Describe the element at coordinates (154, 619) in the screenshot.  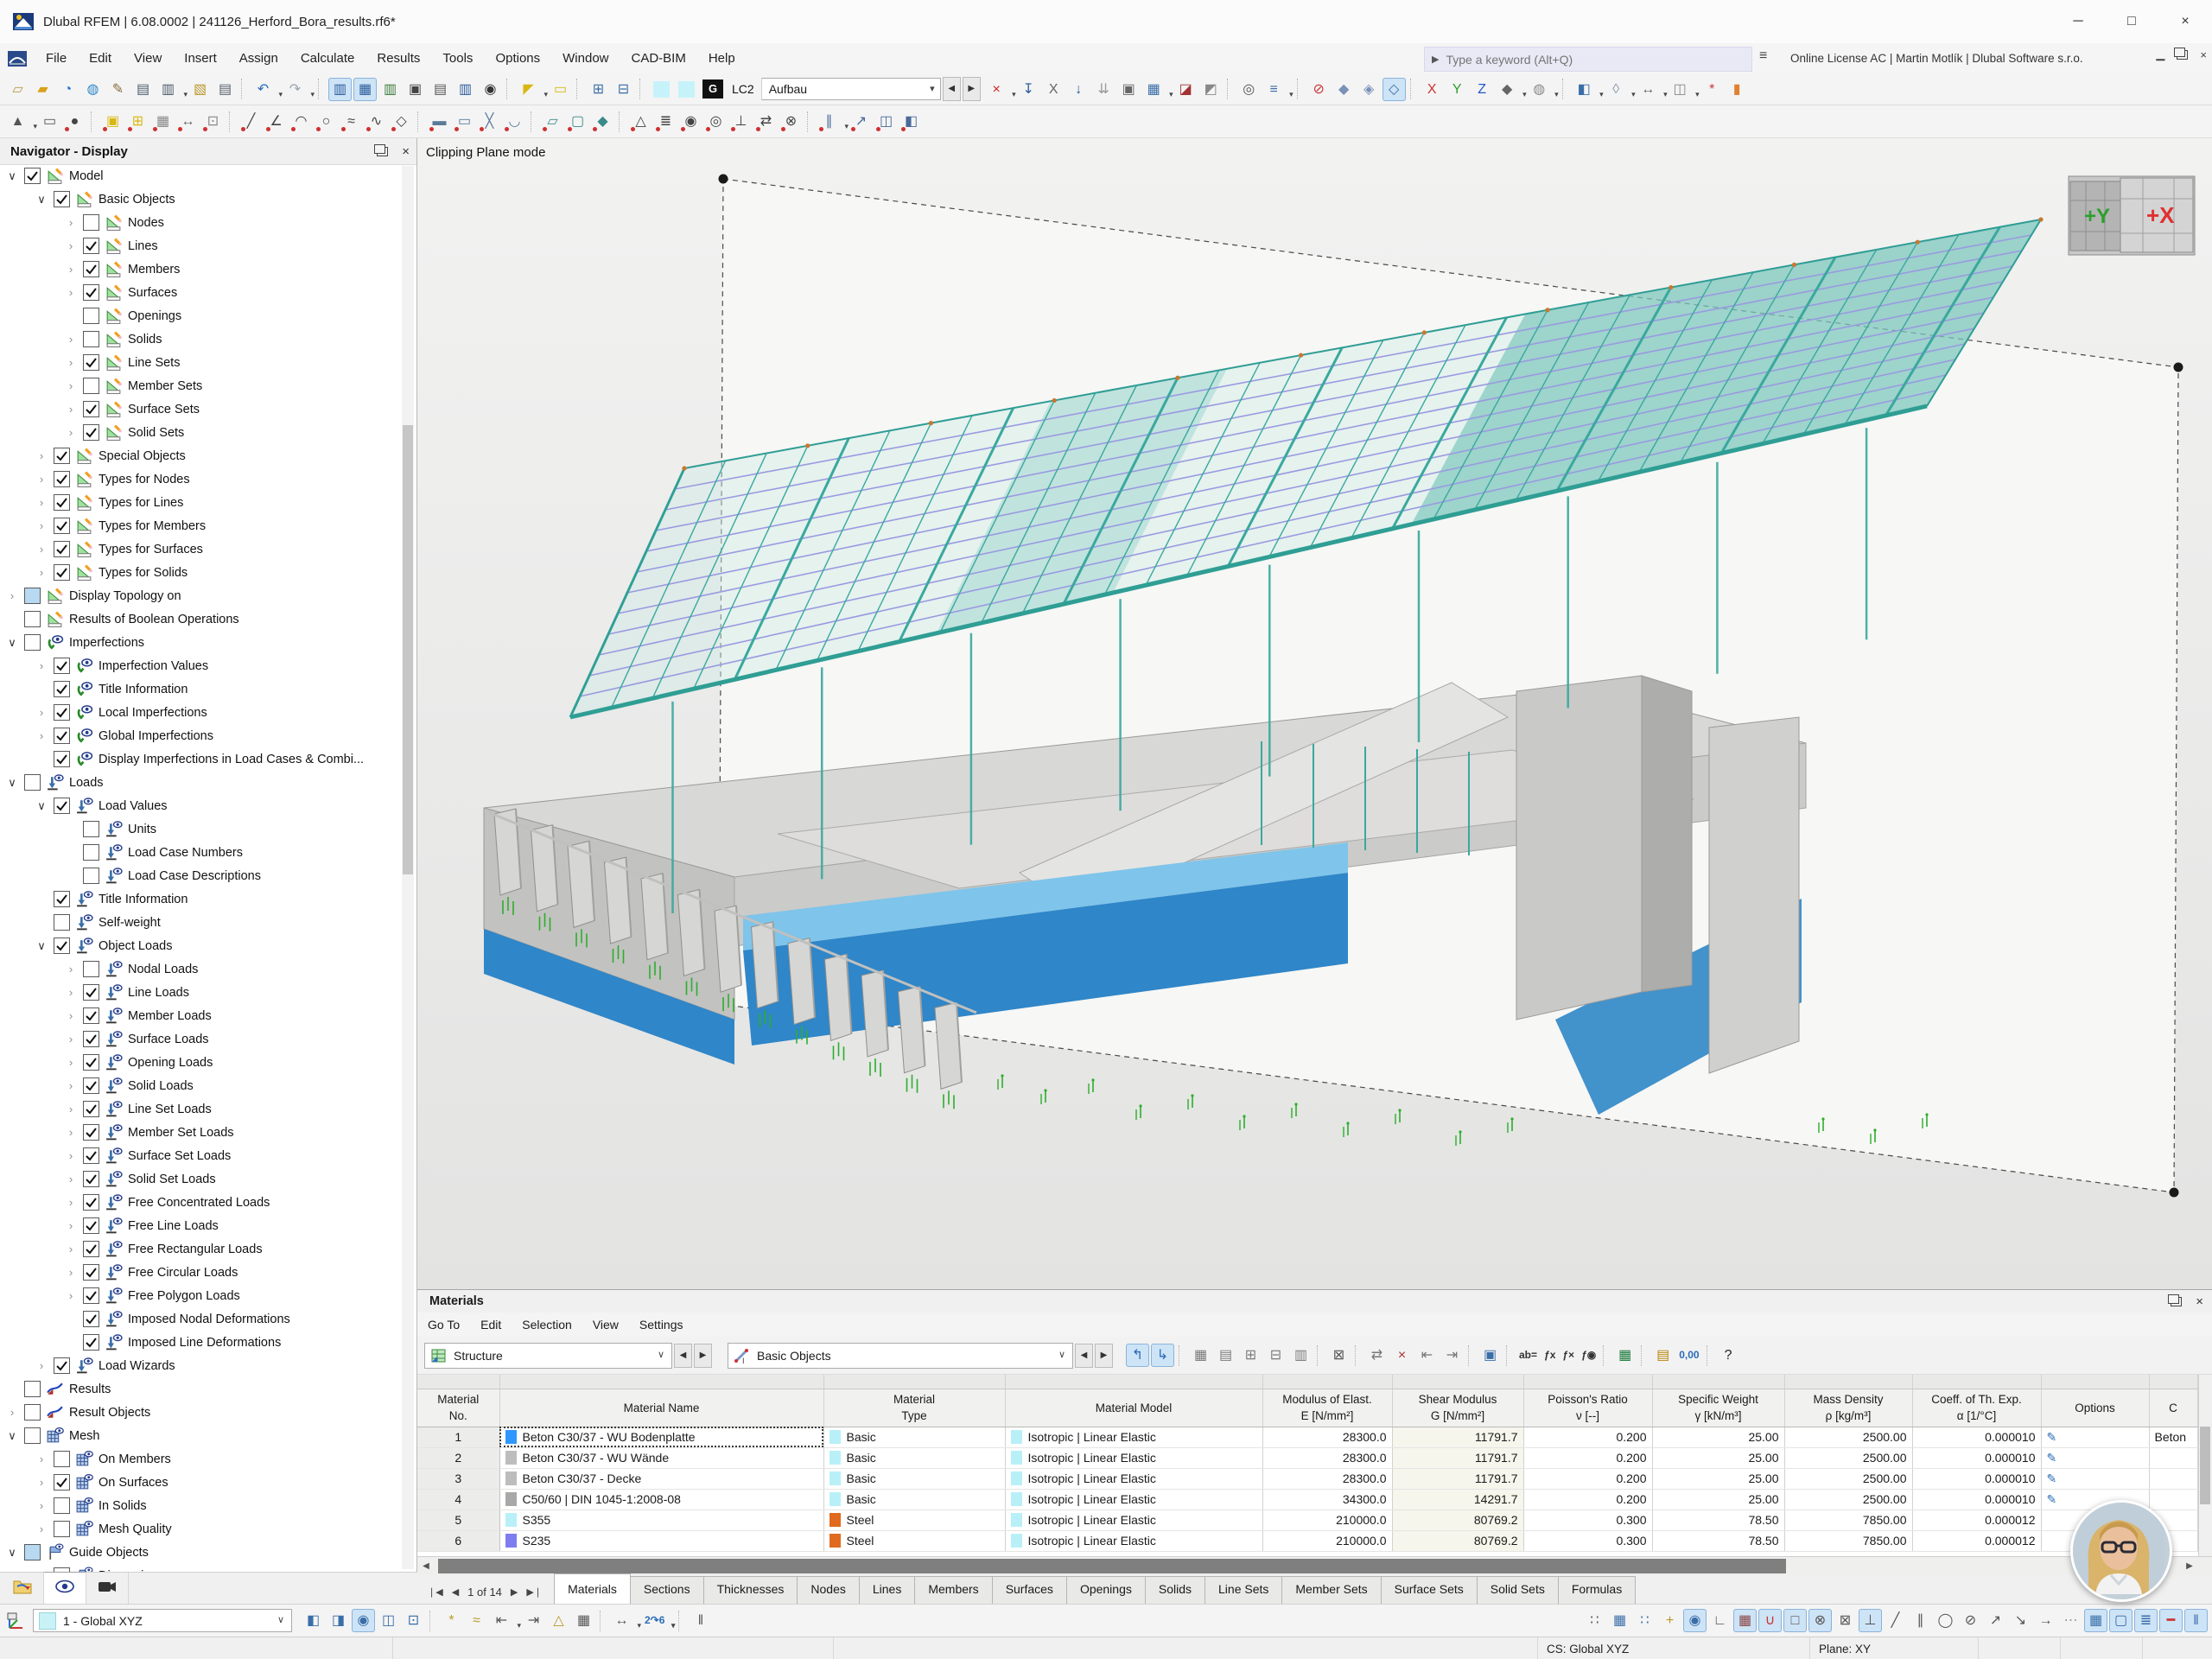
I see `tree-item-label: Results of Boolean Operations` at that location.